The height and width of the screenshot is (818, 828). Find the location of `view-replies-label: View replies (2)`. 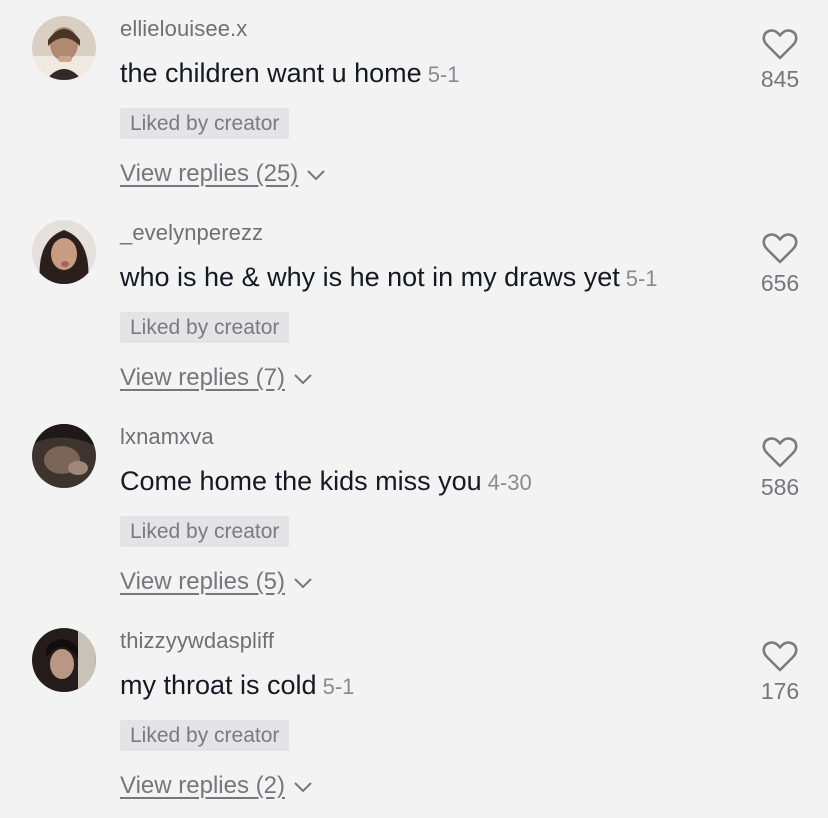

view-replies-label: View replies (2) is located at coordinates (202, 786).